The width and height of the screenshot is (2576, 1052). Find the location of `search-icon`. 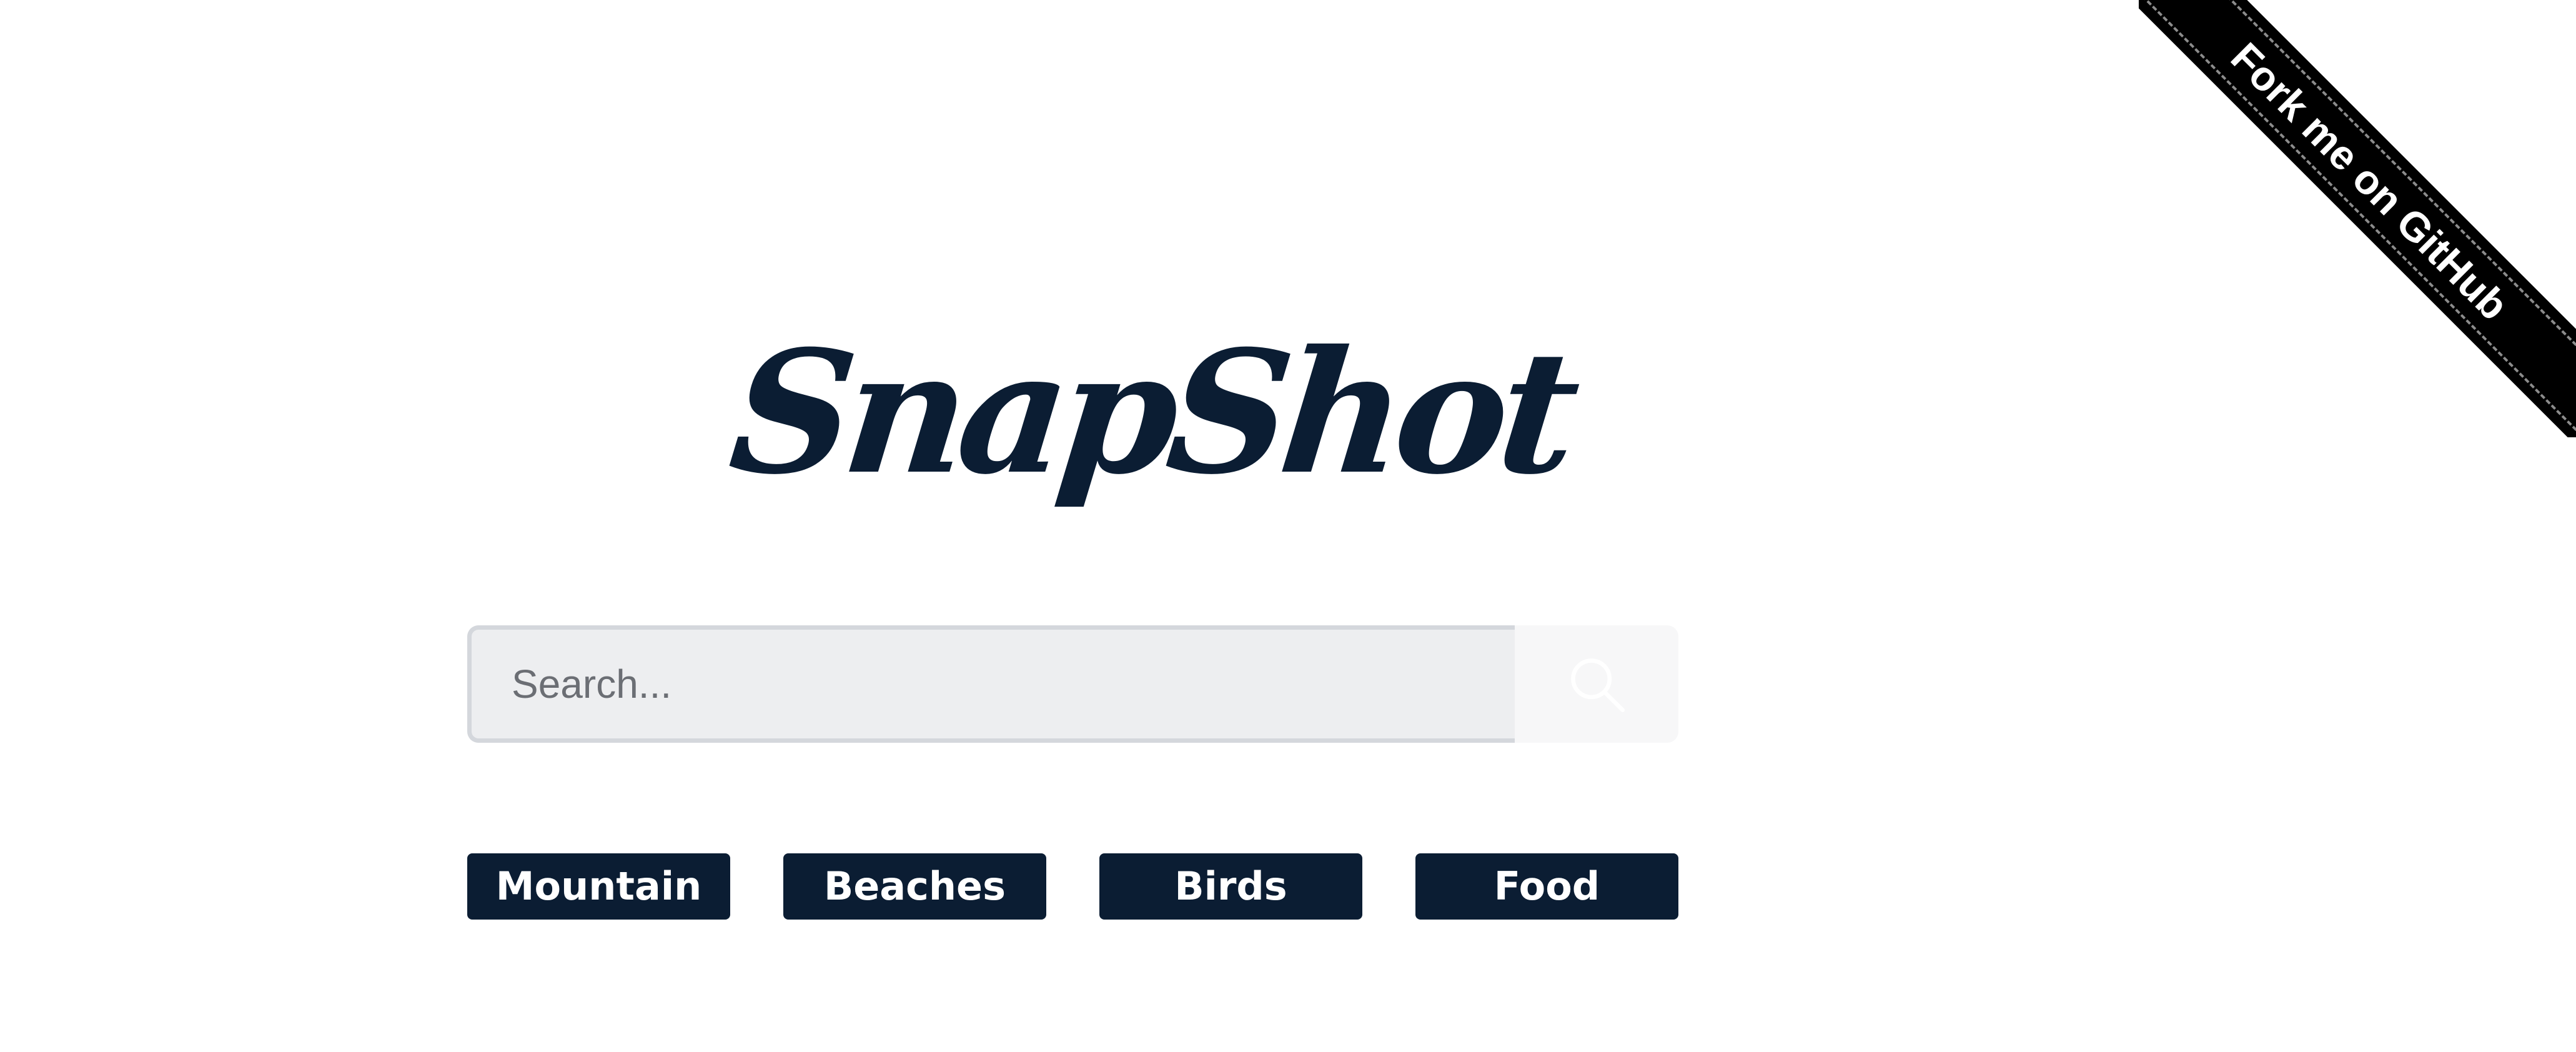

search-icon is located at coordinates (1598, 685).